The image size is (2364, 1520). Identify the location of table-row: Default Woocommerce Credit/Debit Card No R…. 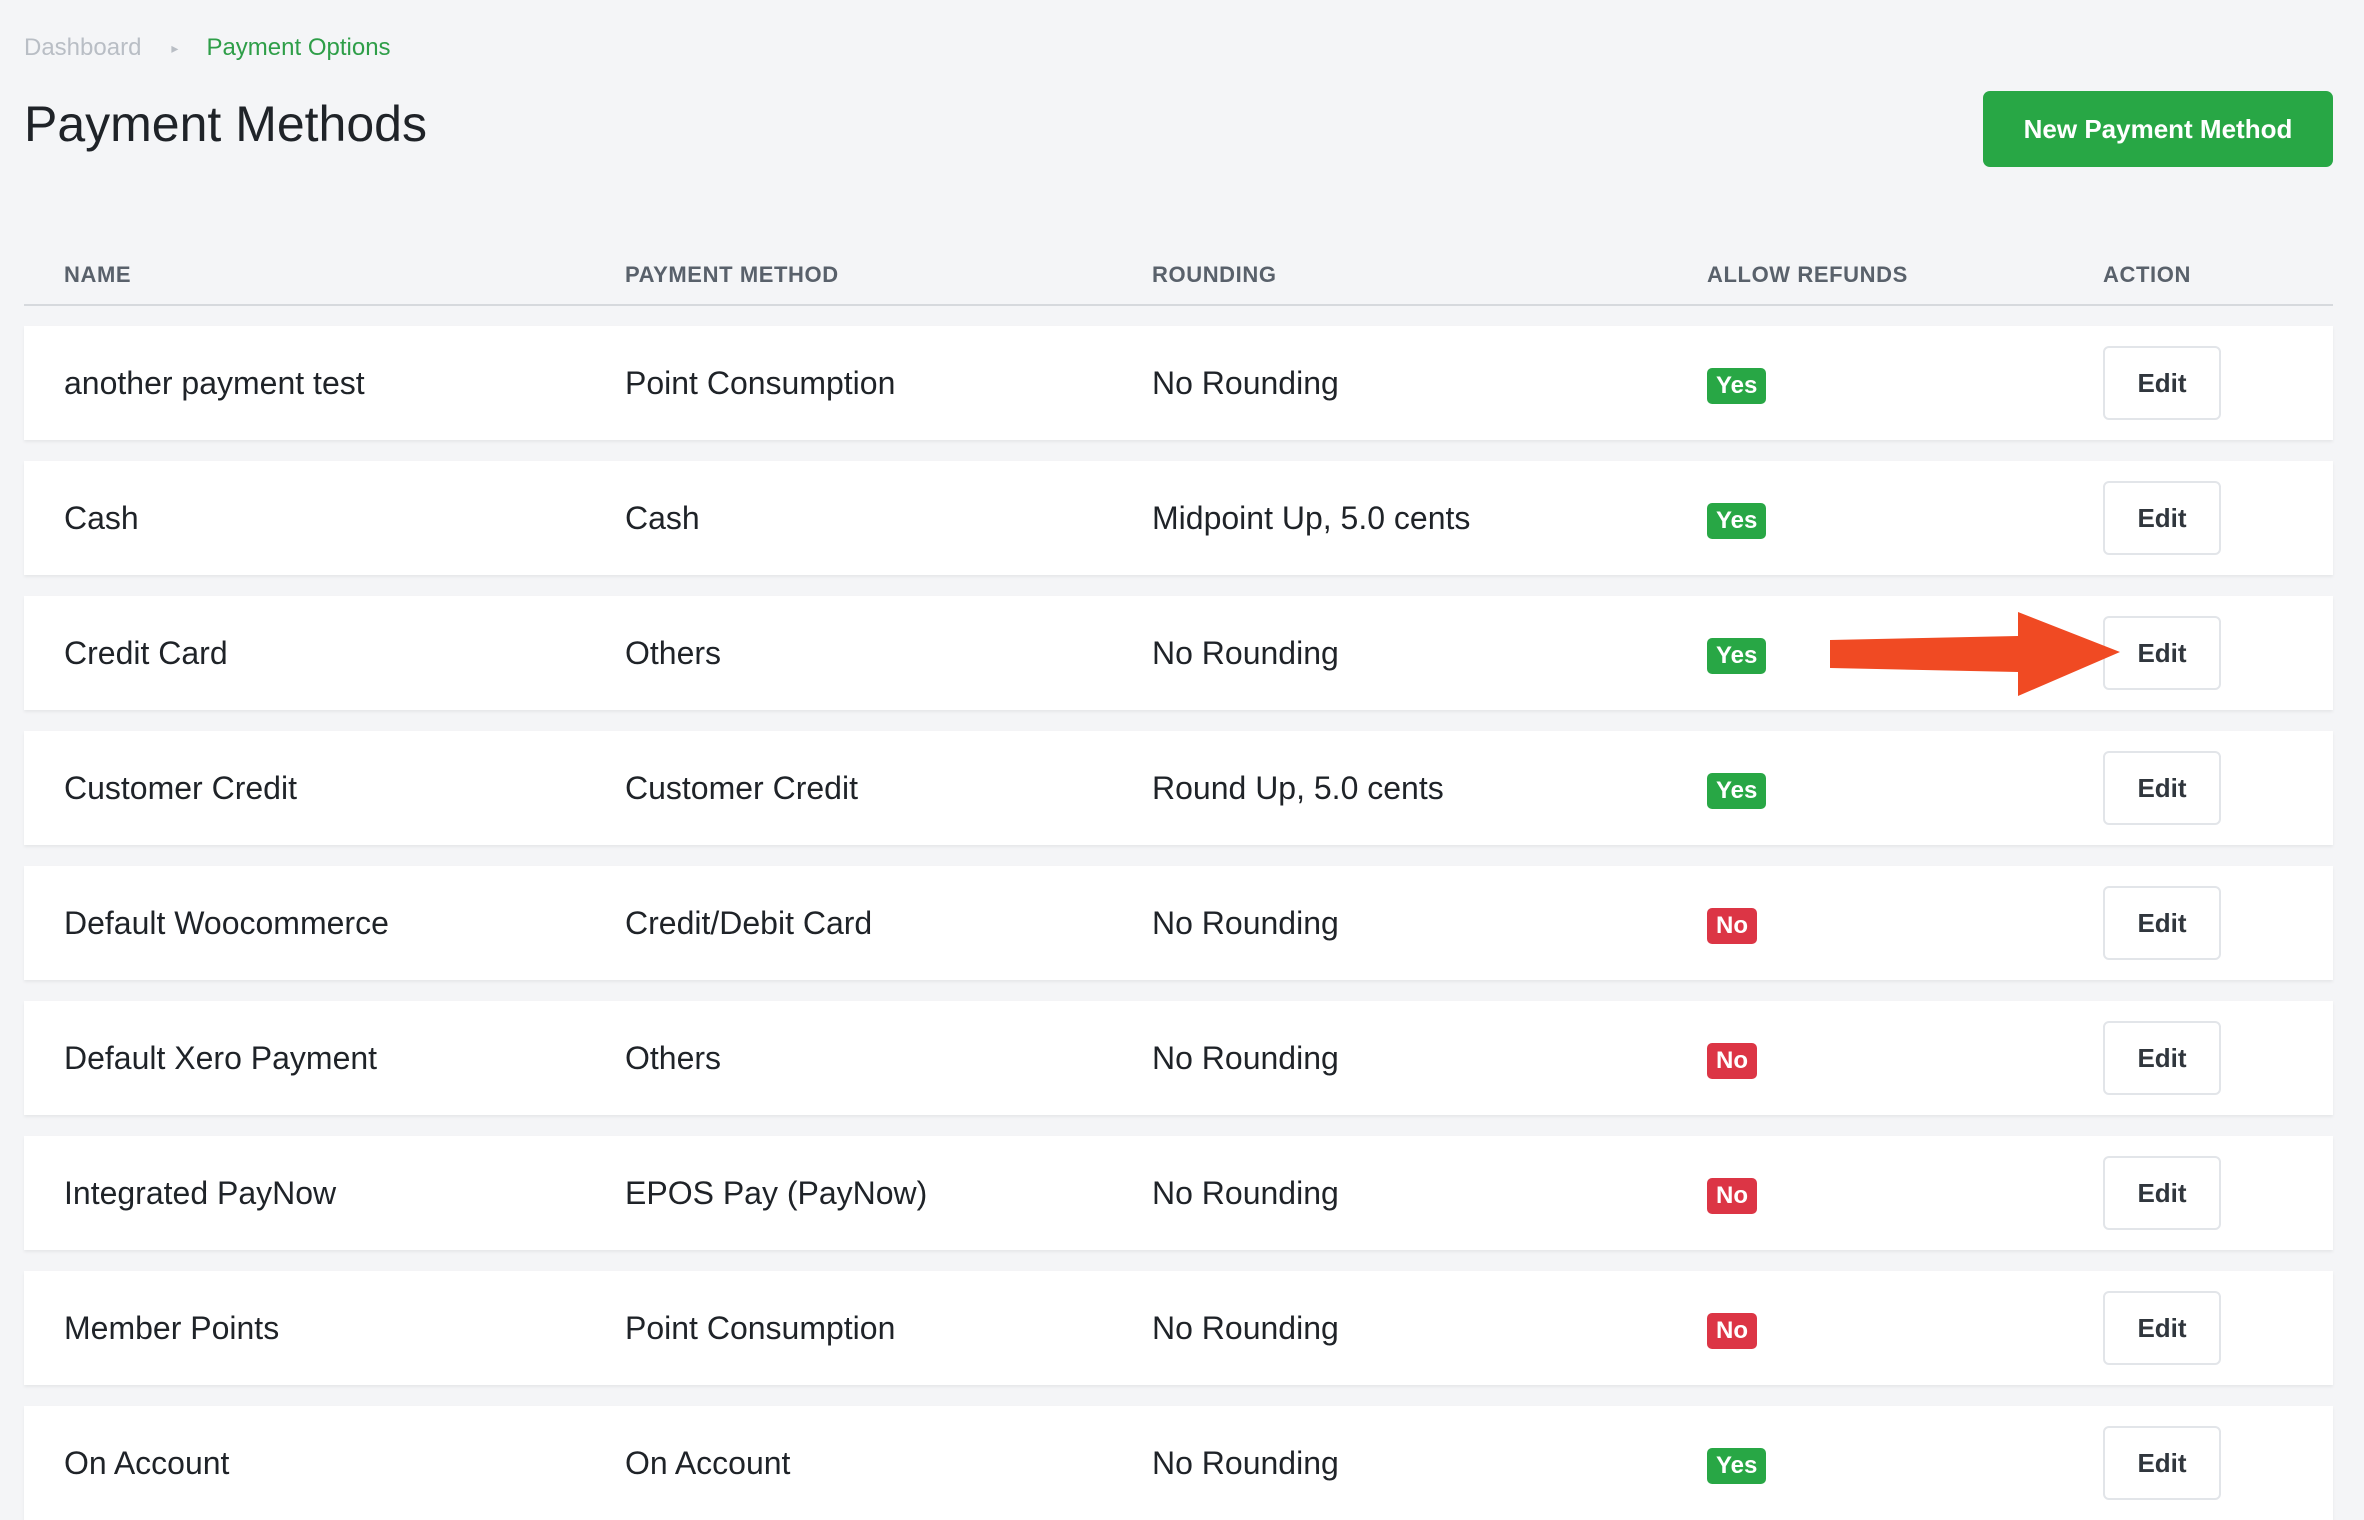
(1178, 923).